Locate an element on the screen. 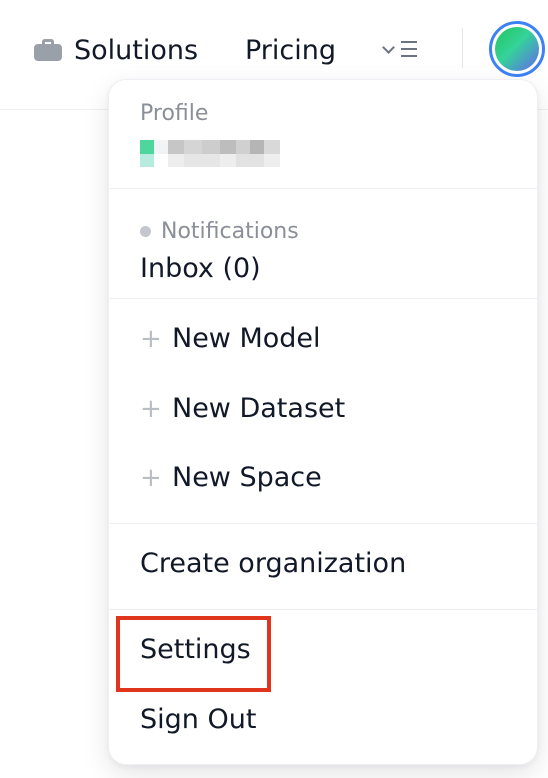  nav-divider is located at coordinates (462, 48).